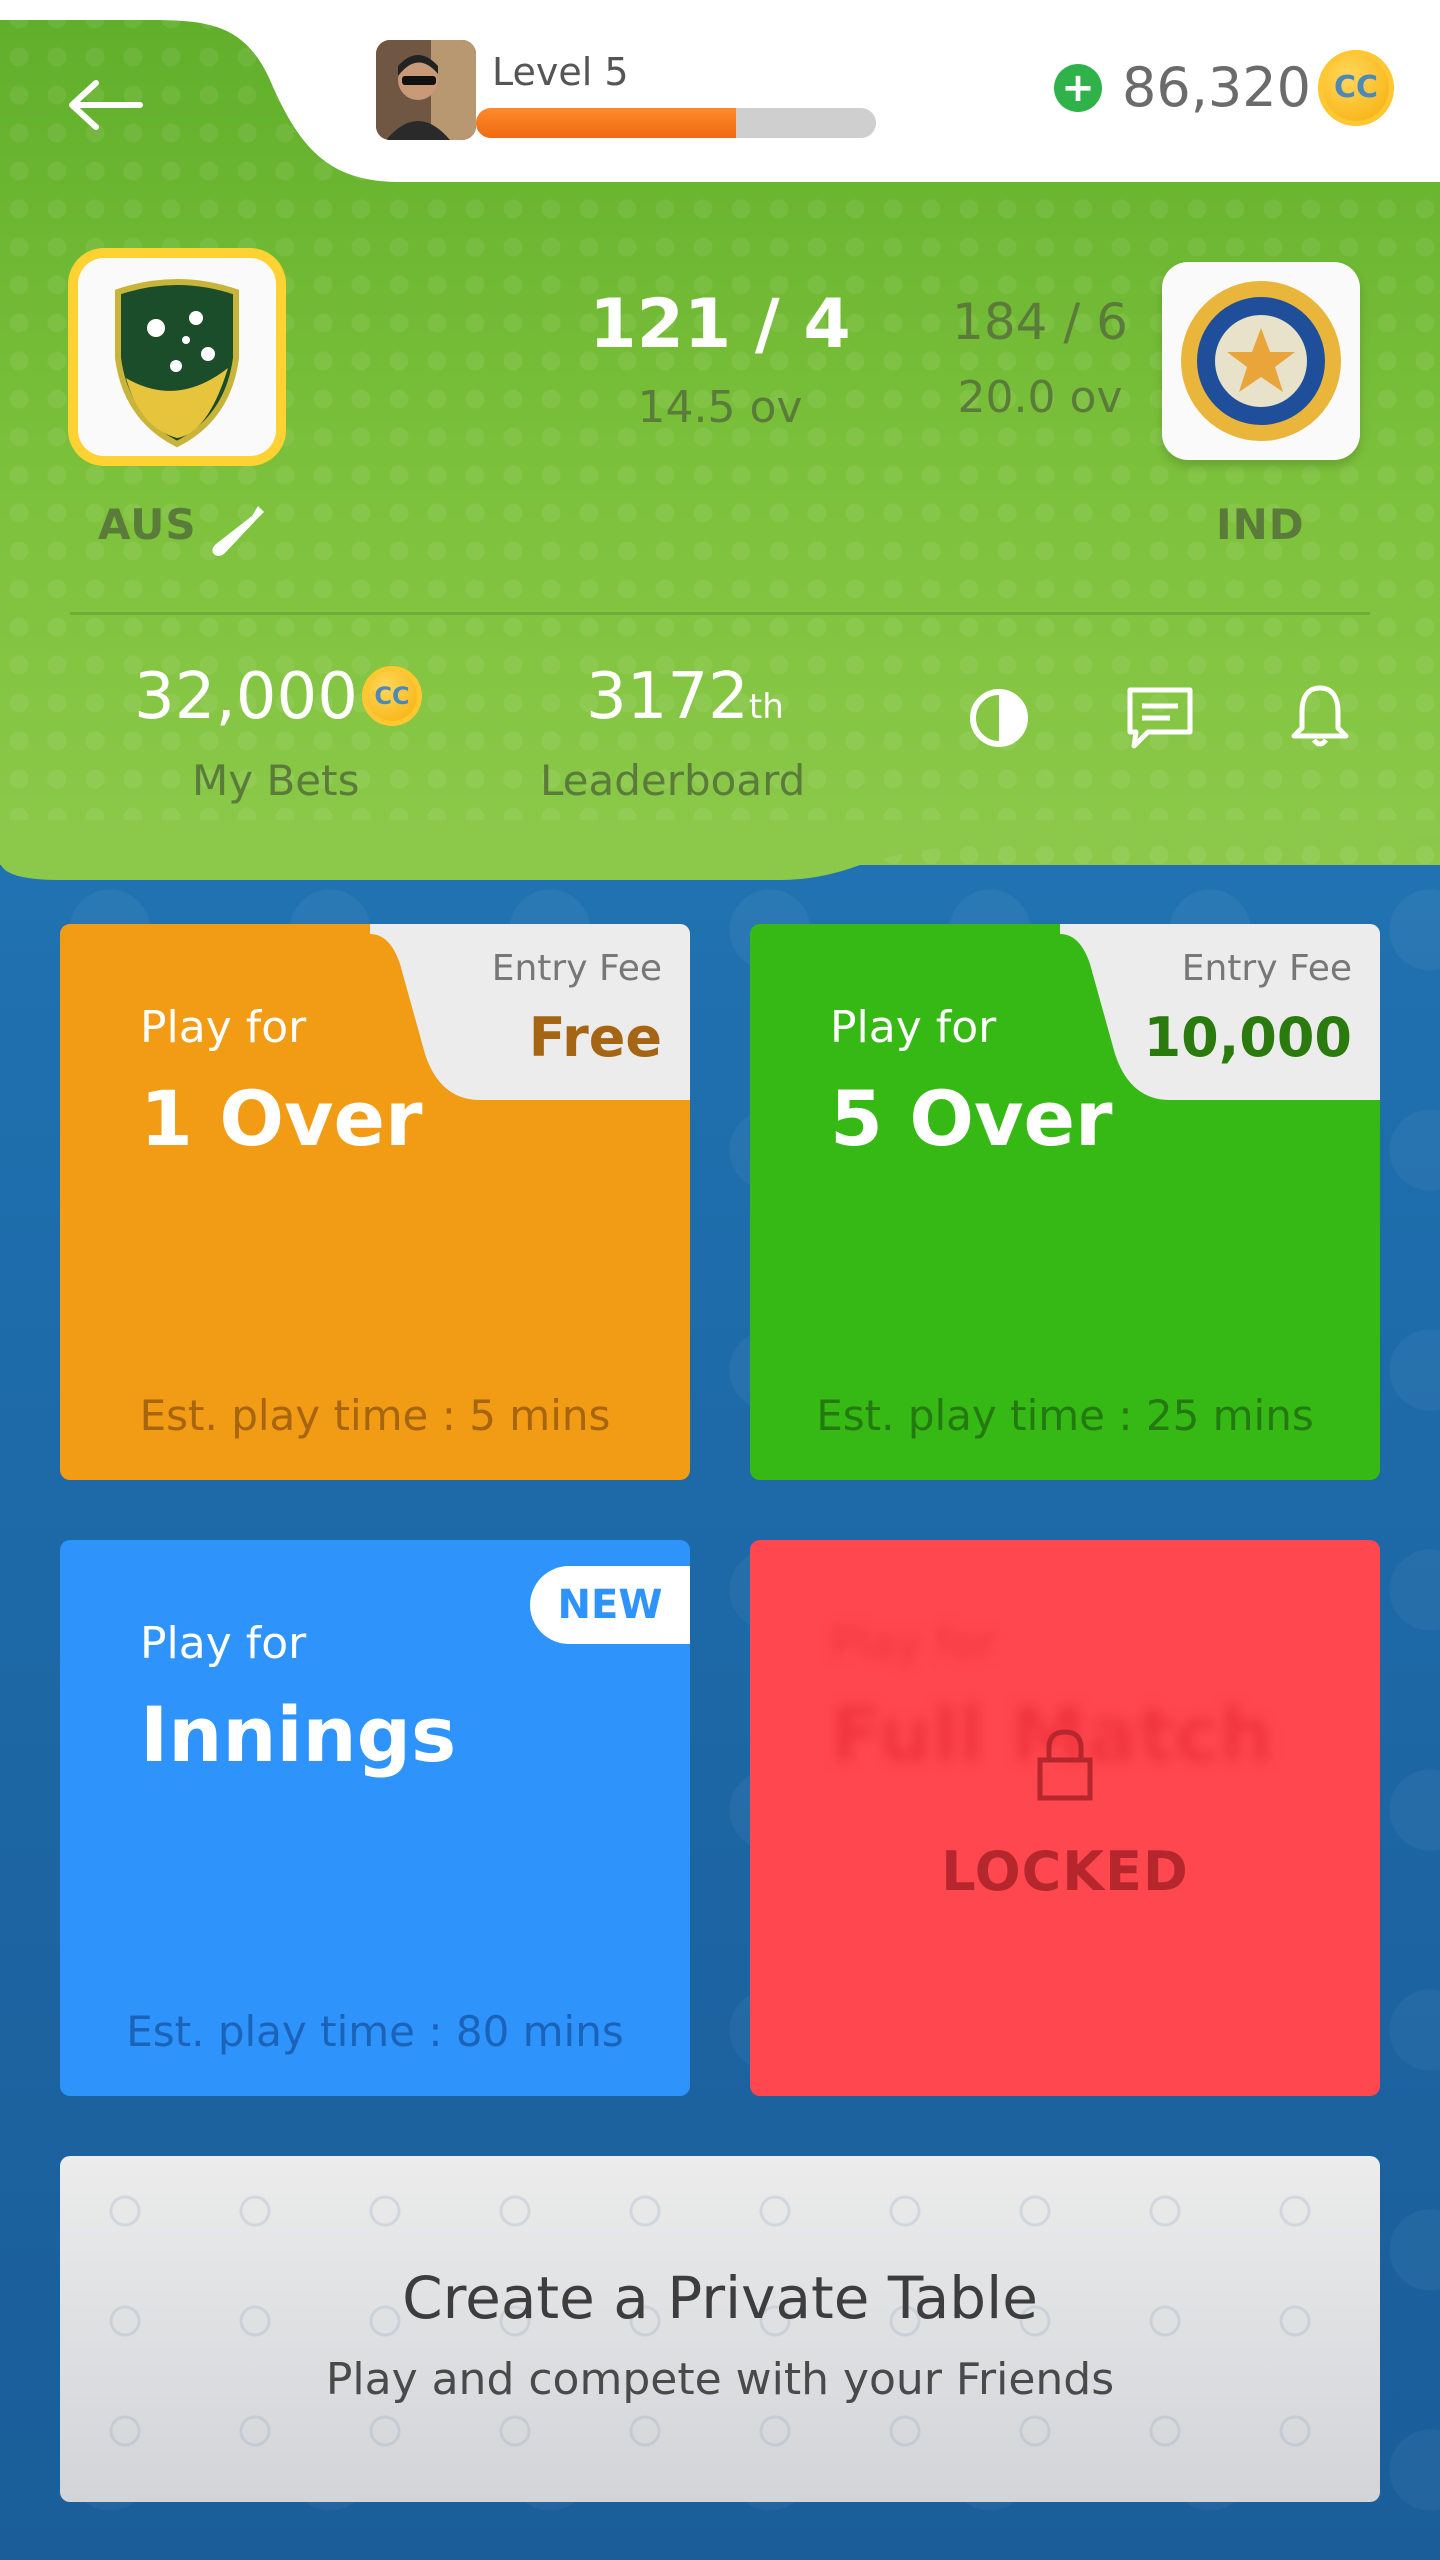 This screenshot has width=1440, height=2560. Describe the element at coordinates (720, 407) in the screenshot. I see `team1-overs: 14.5 ov` at that location.